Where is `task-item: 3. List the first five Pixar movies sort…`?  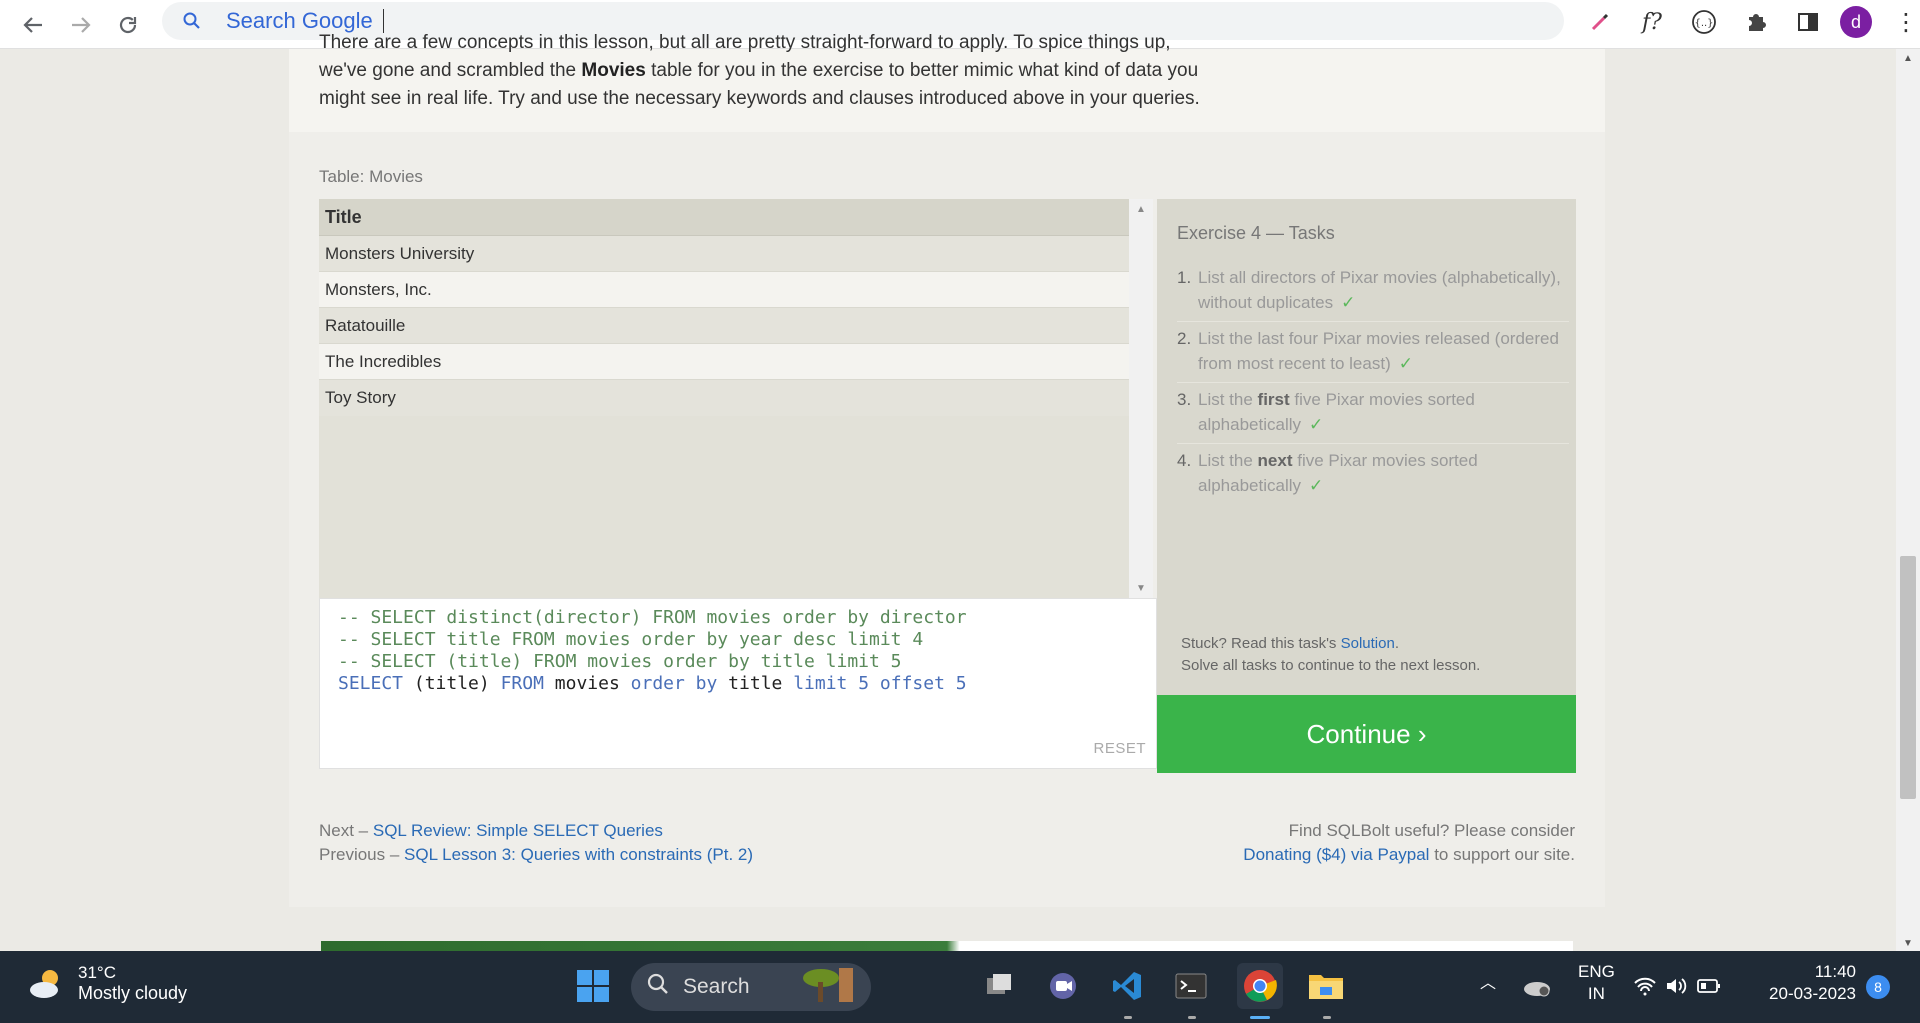
task-item: 3. List the first five Pixar movies sort… is located at coordinates (1373, 413).